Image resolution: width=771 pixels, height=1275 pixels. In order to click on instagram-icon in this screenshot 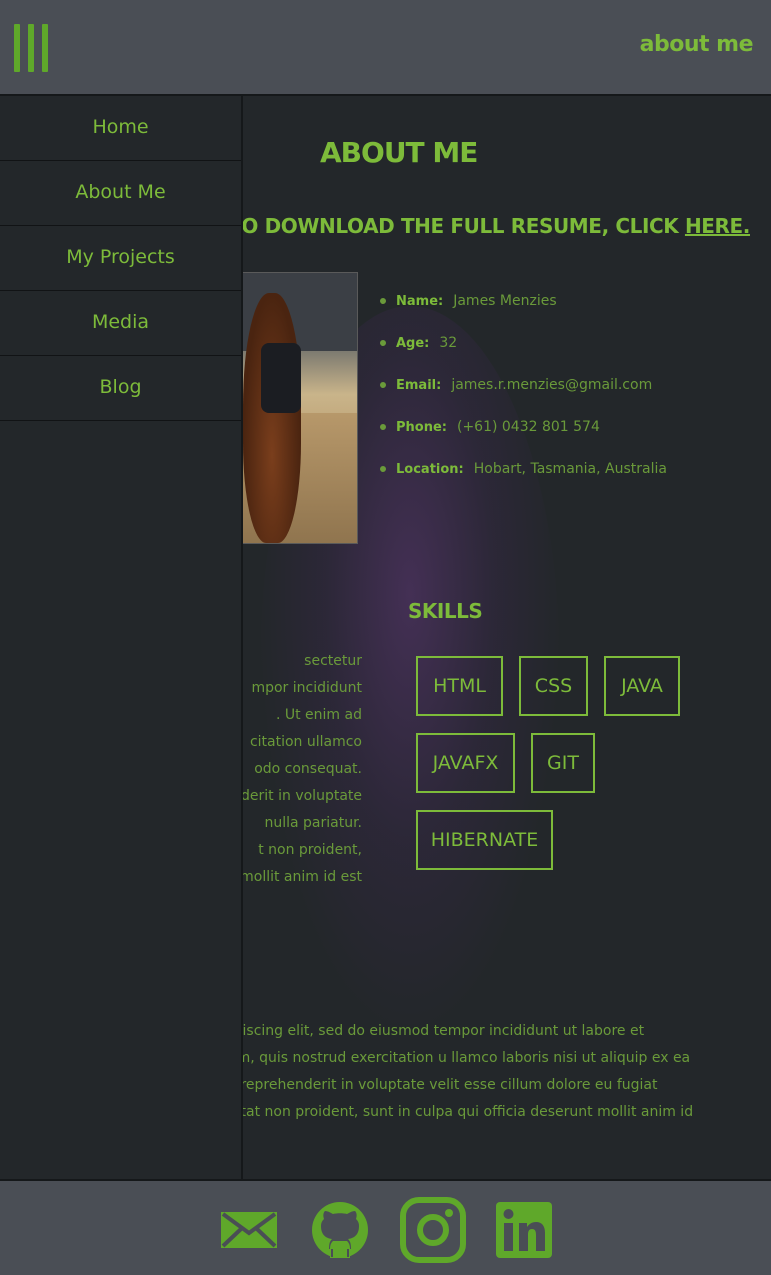, I will do `click(433, 1230)`.